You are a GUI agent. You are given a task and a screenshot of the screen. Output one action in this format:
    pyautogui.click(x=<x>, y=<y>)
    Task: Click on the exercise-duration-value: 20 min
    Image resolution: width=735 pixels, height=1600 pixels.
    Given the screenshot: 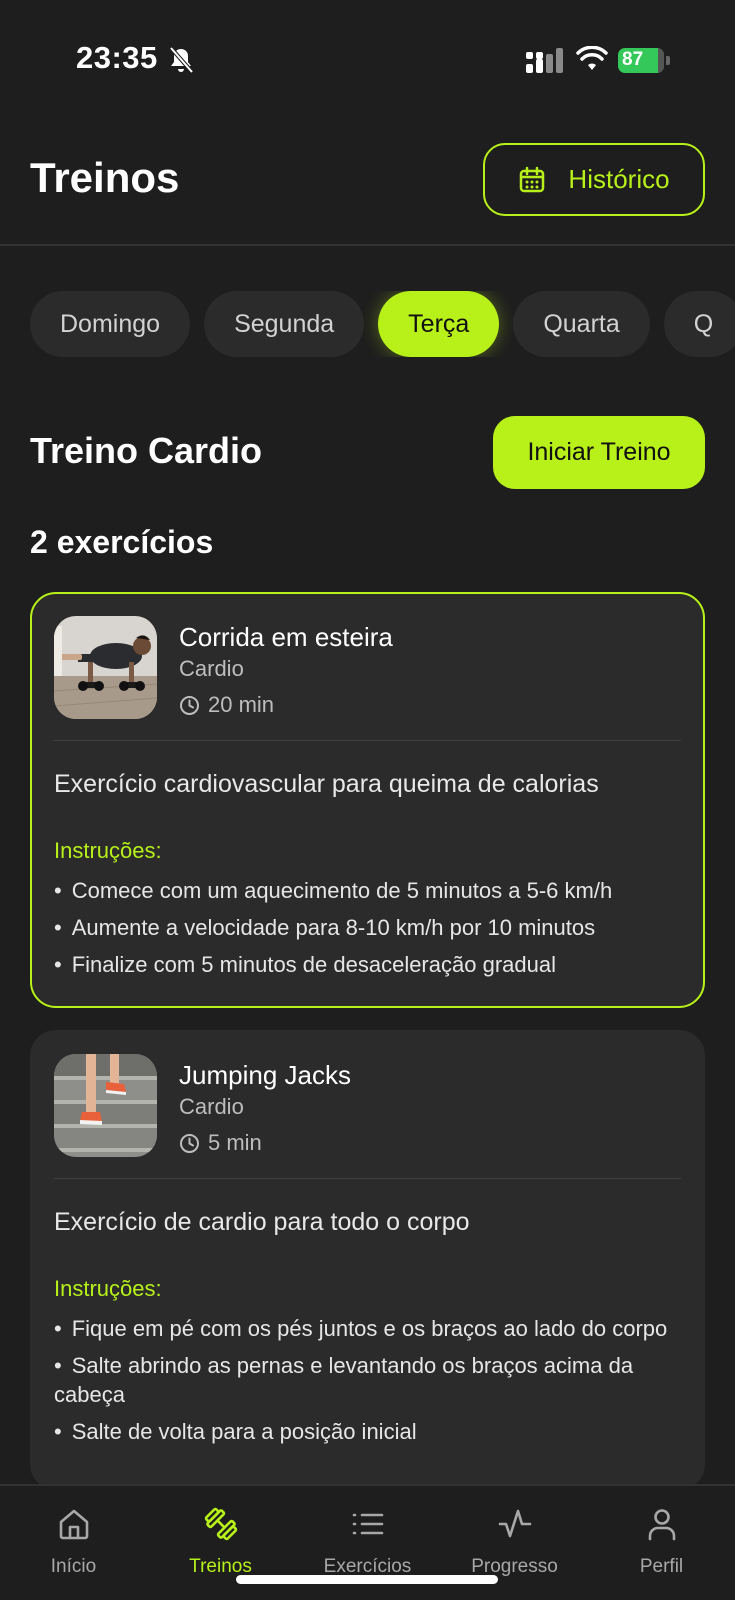 What is the action you would take?
    pyautogui.click(x=241, y=704)
    